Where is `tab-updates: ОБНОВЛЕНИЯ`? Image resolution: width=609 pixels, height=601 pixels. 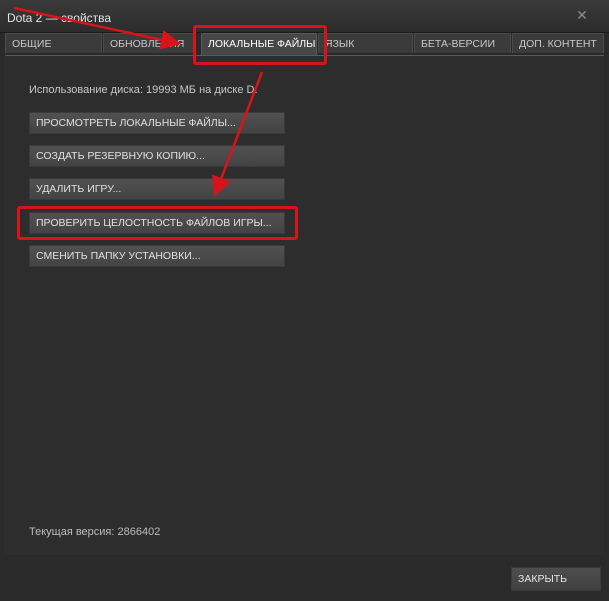
tab-updates: ОБНОВЛЕНИЯ is located at coordinates (149, 43).